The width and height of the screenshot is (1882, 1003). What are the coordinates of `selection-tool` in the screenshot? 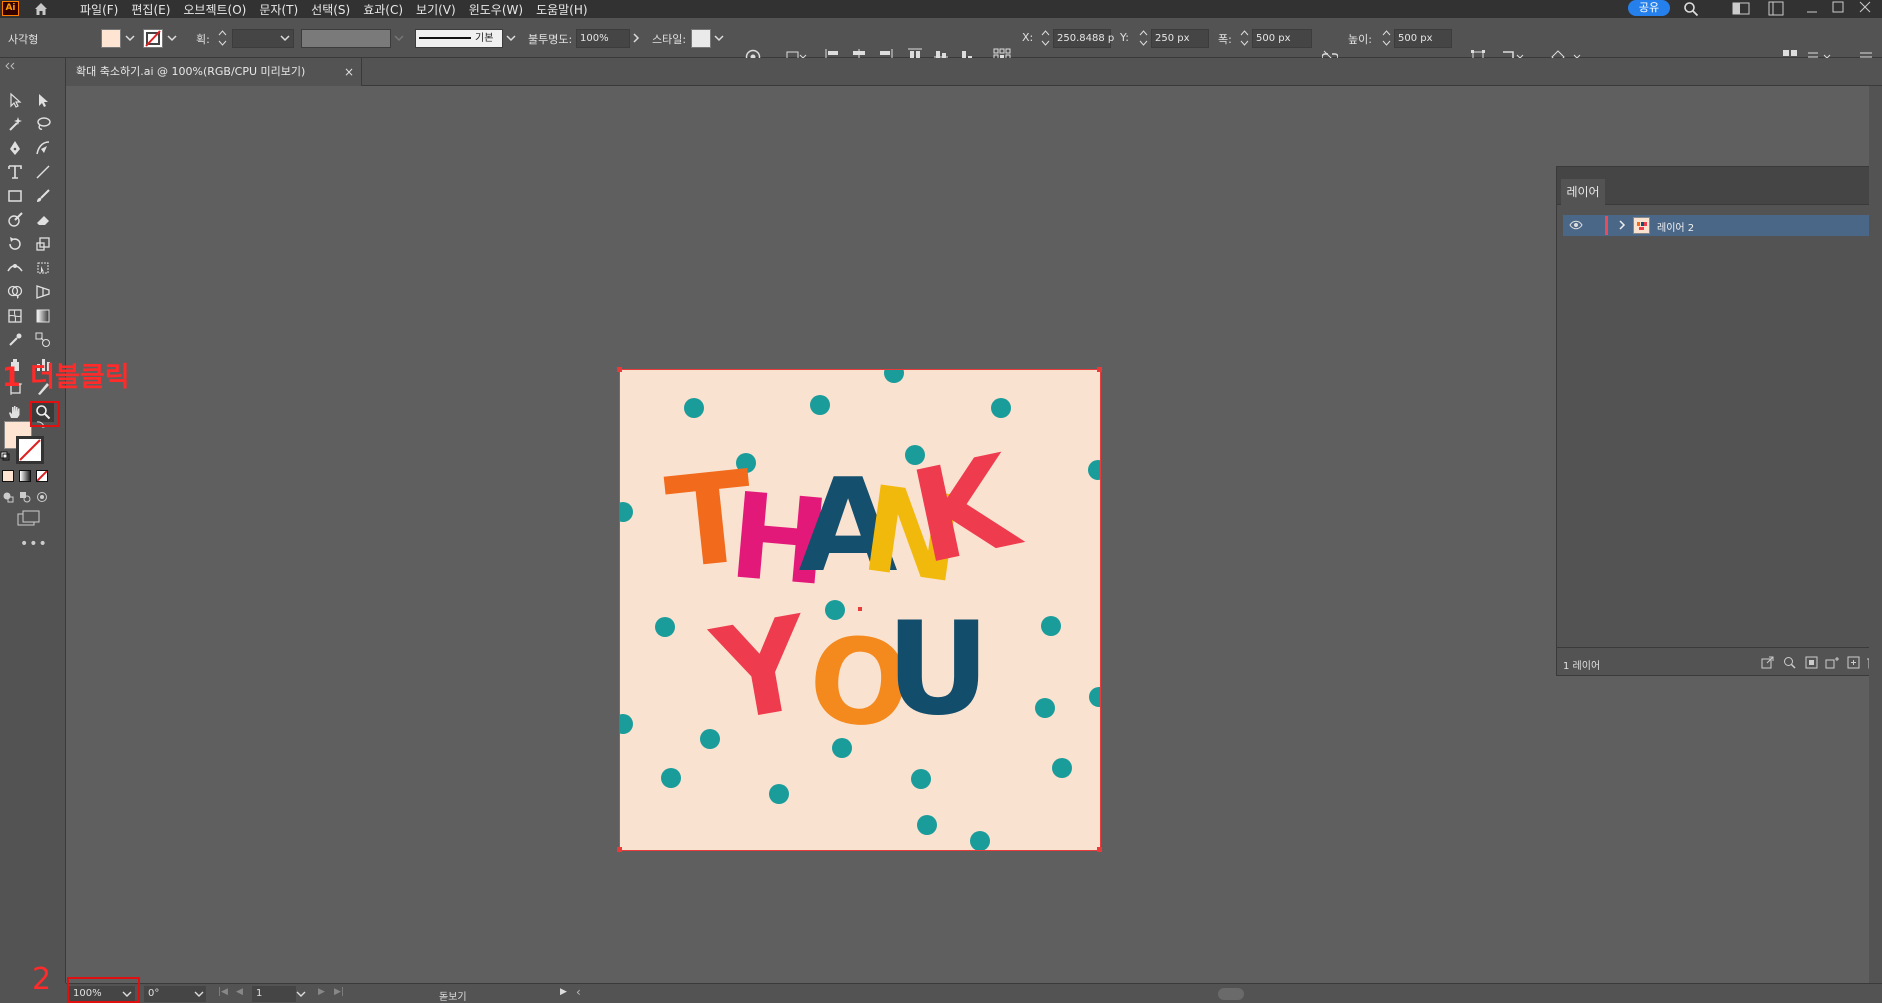 It's located at (15, 100).